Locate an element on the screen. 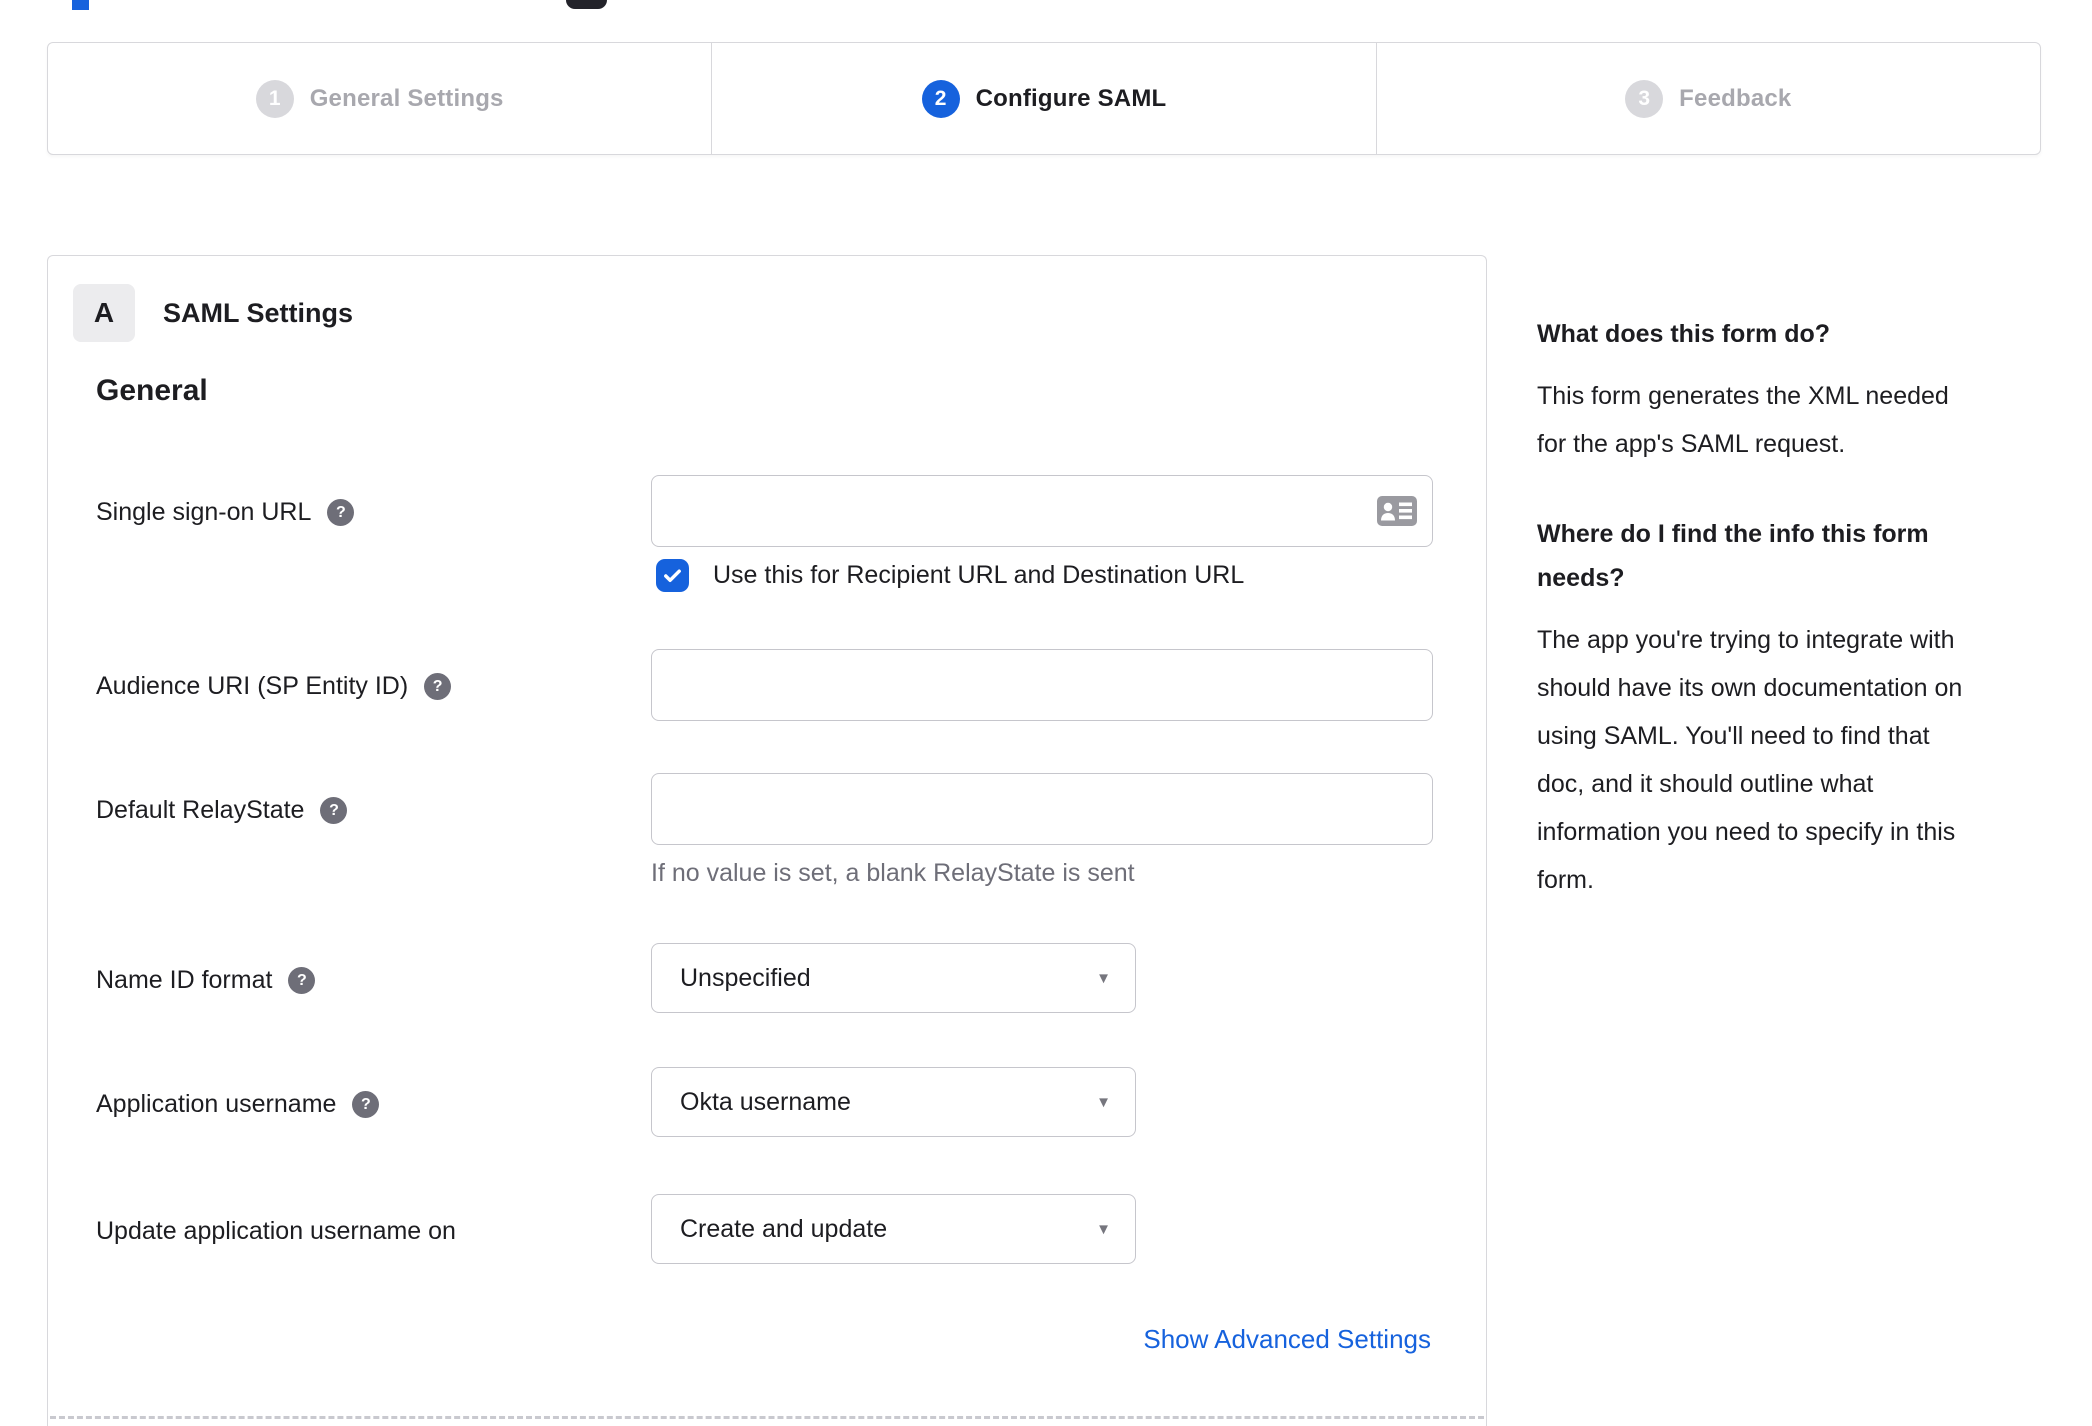 This screenshot has height=1426, width=2092. step-general-settings: 1 General Settings is located at coordinates (380, 98).